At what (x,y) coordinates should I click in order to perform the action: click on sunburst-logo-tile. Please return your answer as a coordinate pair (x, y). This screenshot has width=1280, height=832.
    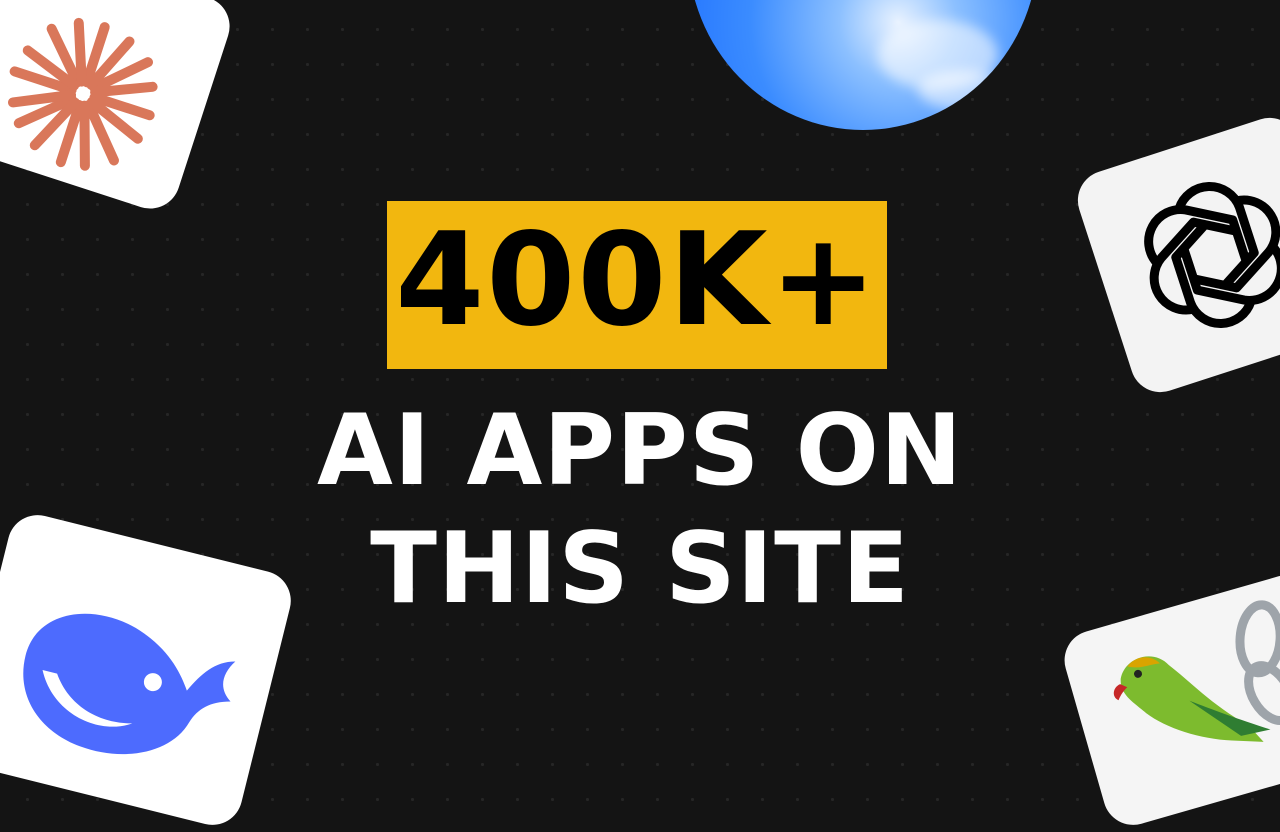
    Looking at the image, I should click on (119, 108).